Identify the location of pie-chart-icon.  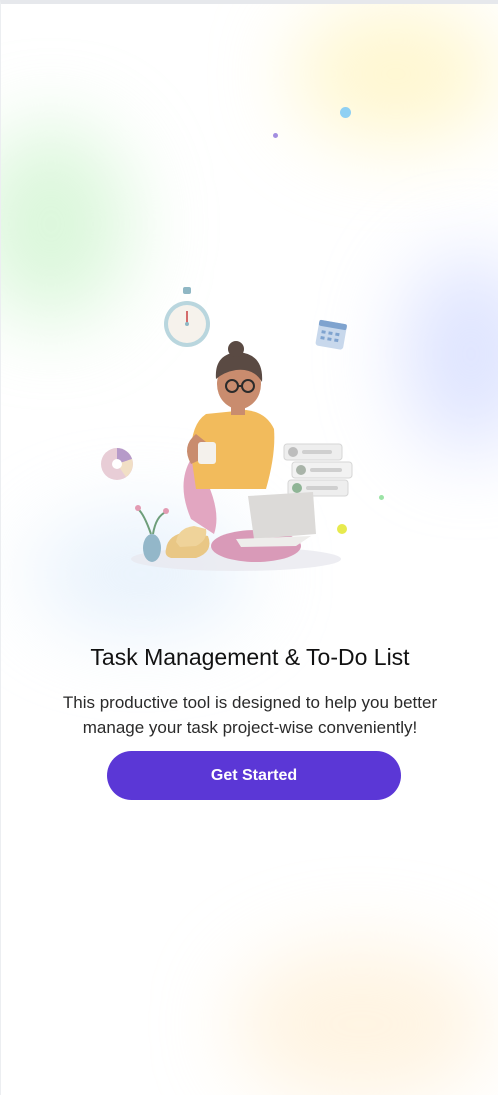
(117, 464).